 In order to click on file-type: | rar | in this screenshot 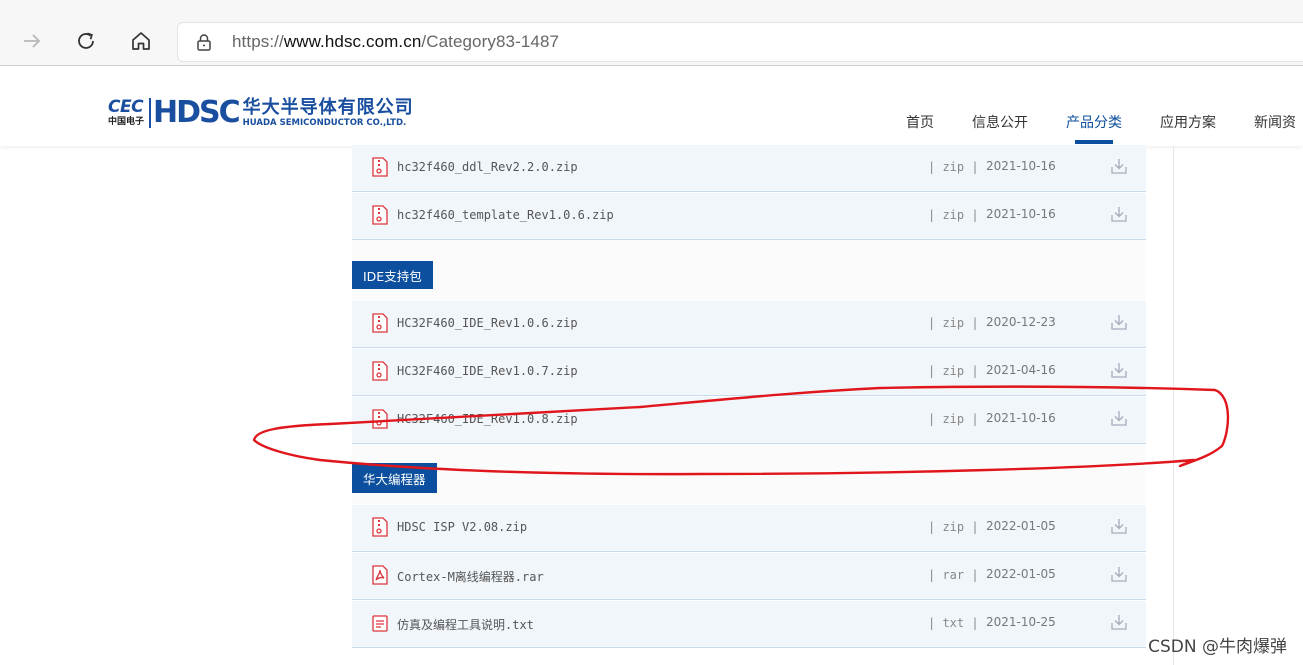, I will do `click(953, 575)`.